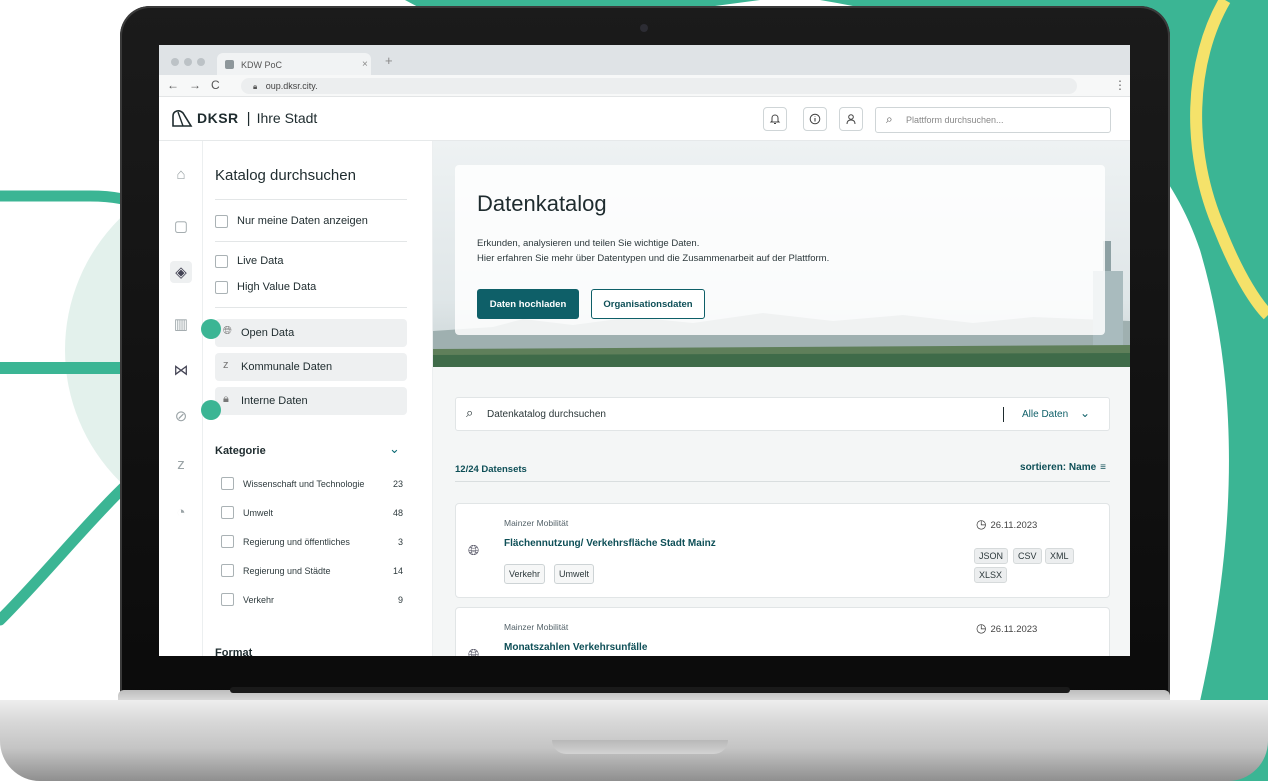 The height and width of the screenshot is (781, 1268). What do you see at coordinates (291, 86) in the screenshot?
I see `url-text: oup.dksr.city.` at bounding box center [291, 86].